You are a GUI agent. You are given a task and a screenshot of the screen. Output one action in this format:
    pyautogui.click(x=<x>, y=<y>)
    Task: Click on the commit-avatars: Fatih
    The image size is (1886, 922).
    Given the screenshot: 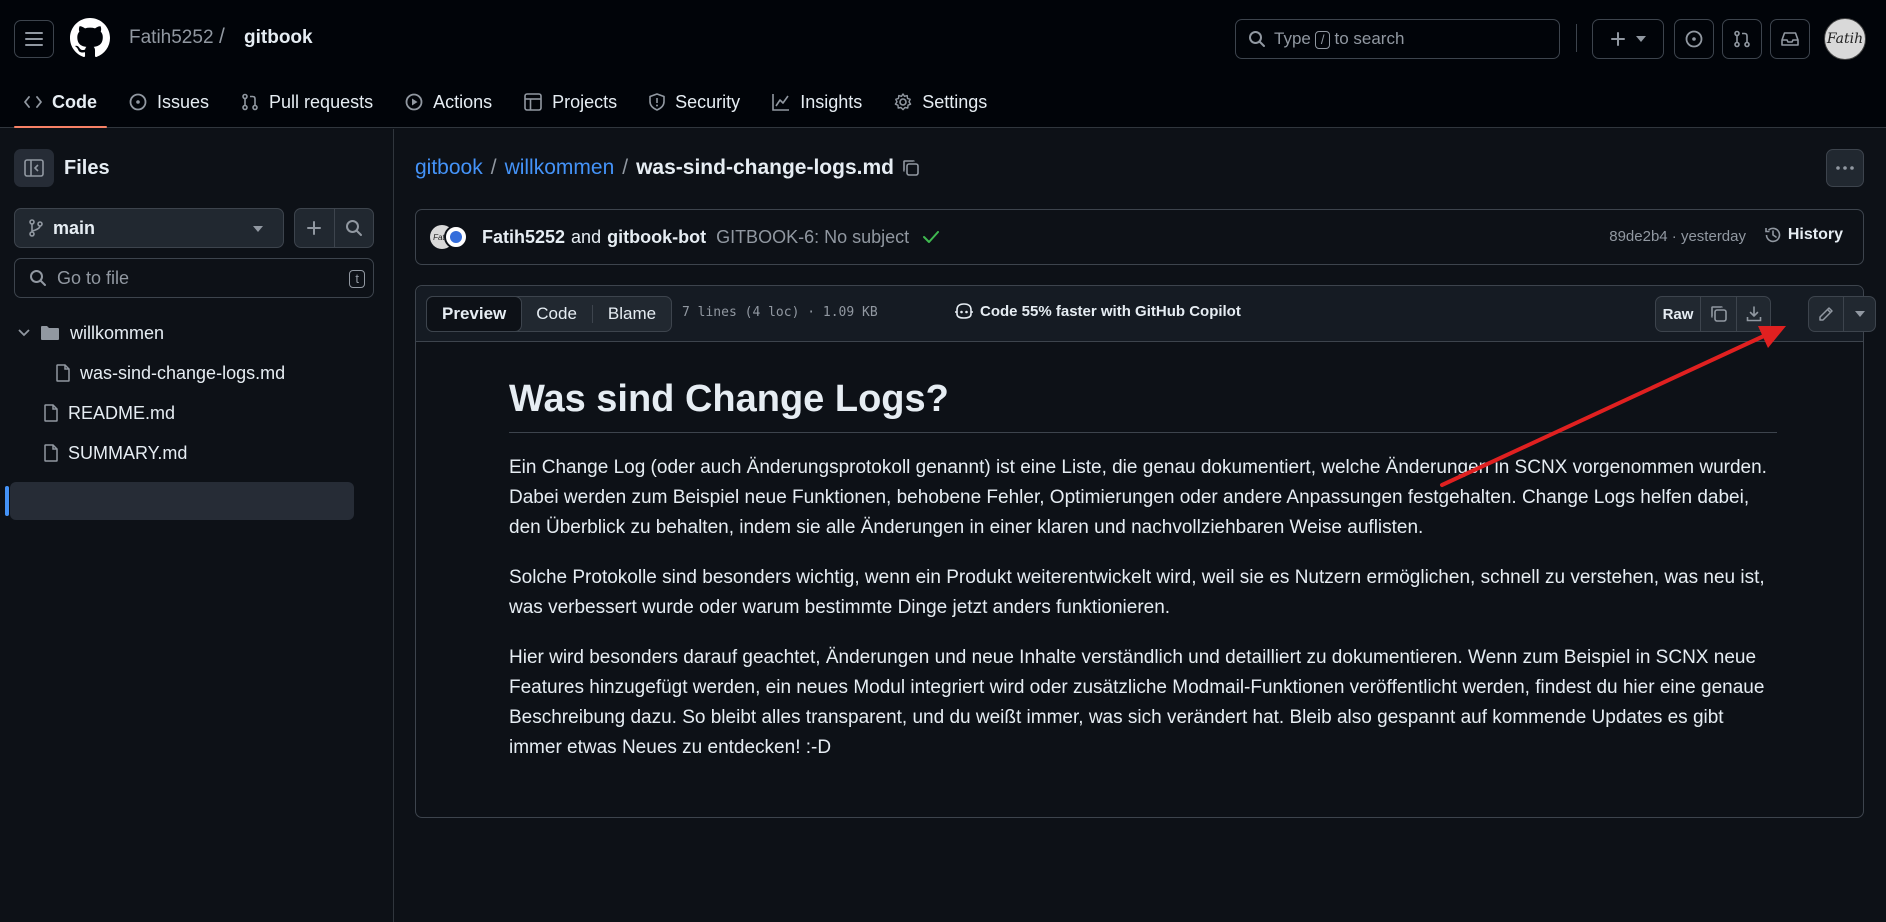 What is the action you would take?
    pyautogui.click(x=450, y=237)
    